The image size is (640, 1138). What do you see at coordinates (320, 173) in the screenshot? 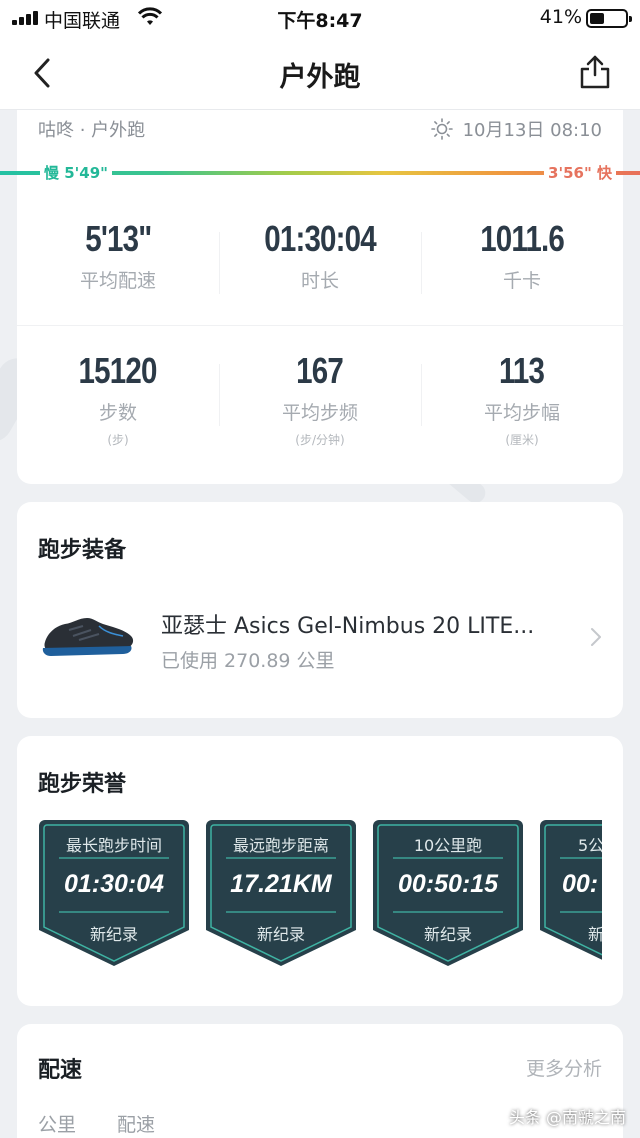
I see `pace-gradient-bar: 慢 5'49" 3'56" 快` at bounding box center [320, 173].